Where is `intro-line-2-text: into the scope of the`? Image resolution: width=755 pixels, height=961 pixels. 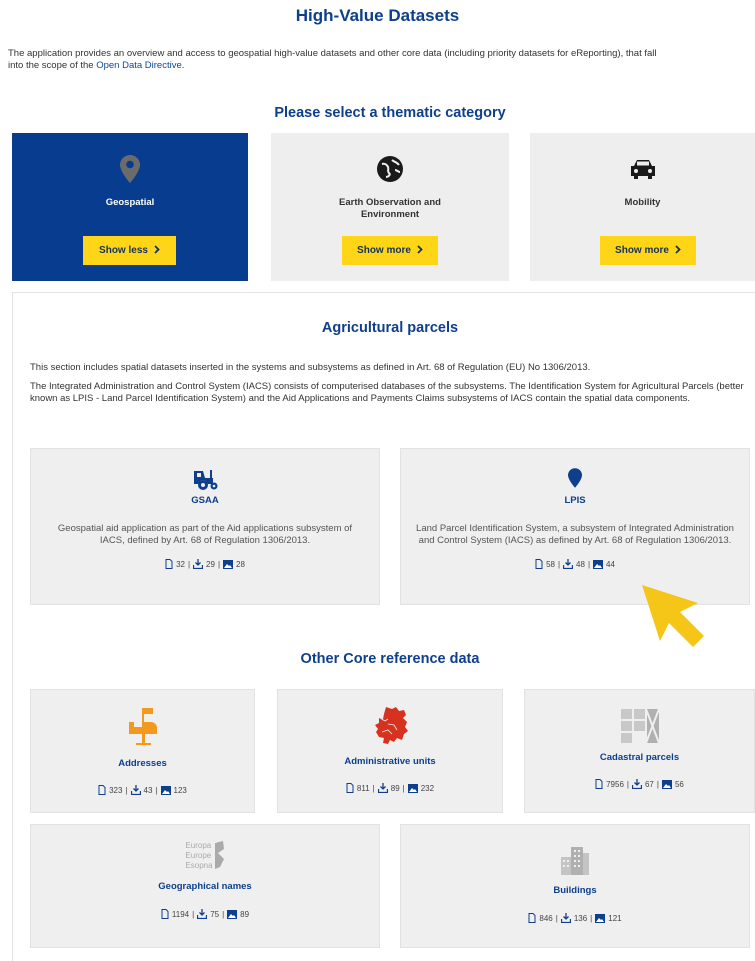
intro-line-2-text: into the scope of the is located at coordinates (52, 65).